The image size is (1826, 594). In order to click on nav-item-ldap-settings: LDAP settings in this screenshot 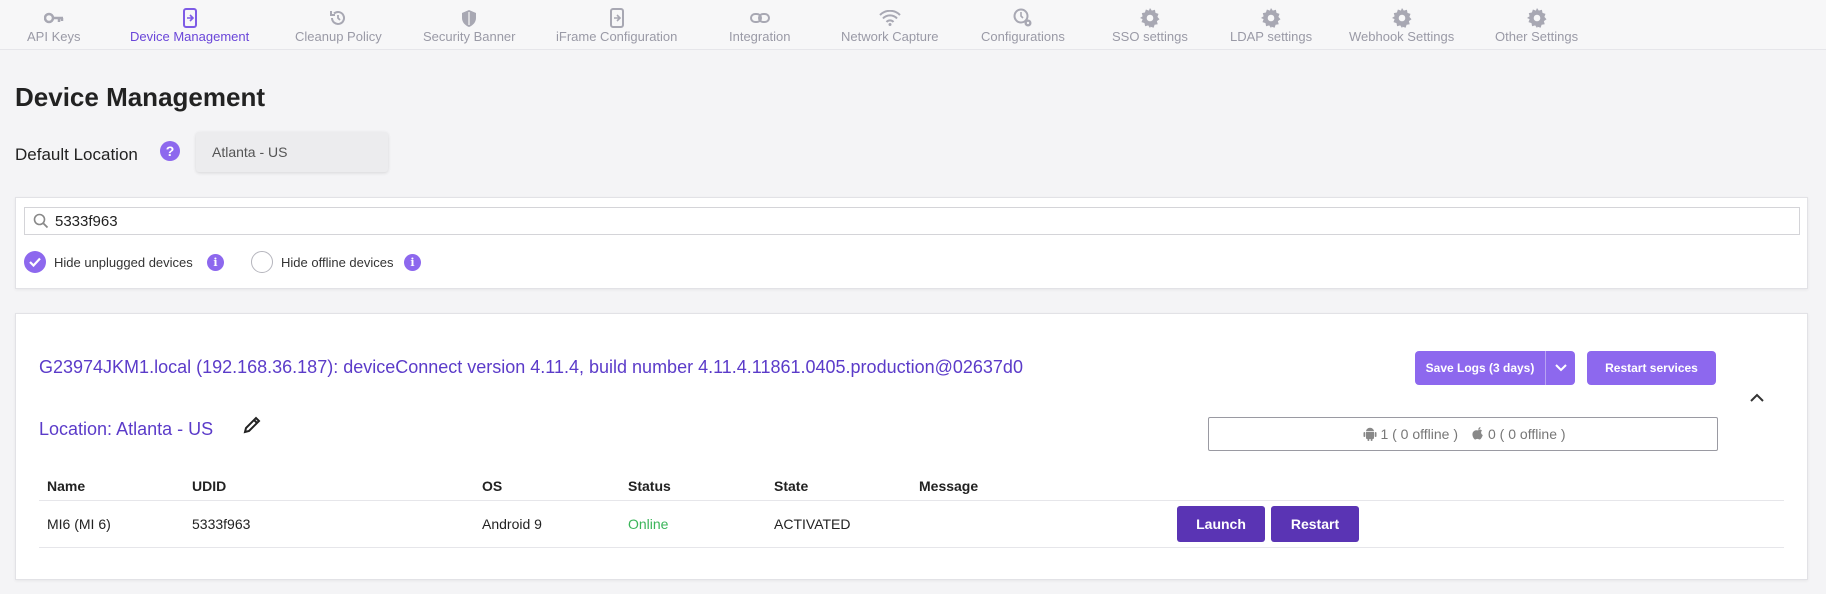, I will do `click(1271, 26)`.